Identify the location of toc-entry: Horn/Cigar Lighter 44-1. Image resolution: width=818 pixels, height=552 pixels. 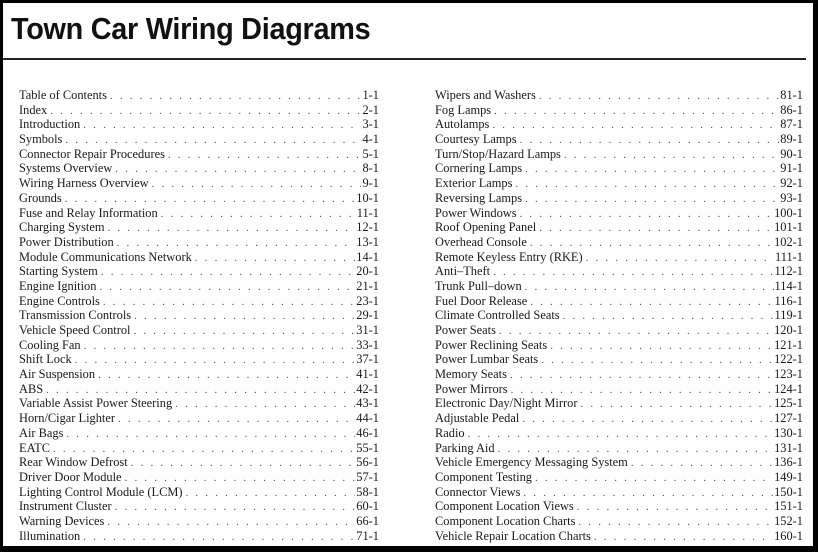
(199, 418).